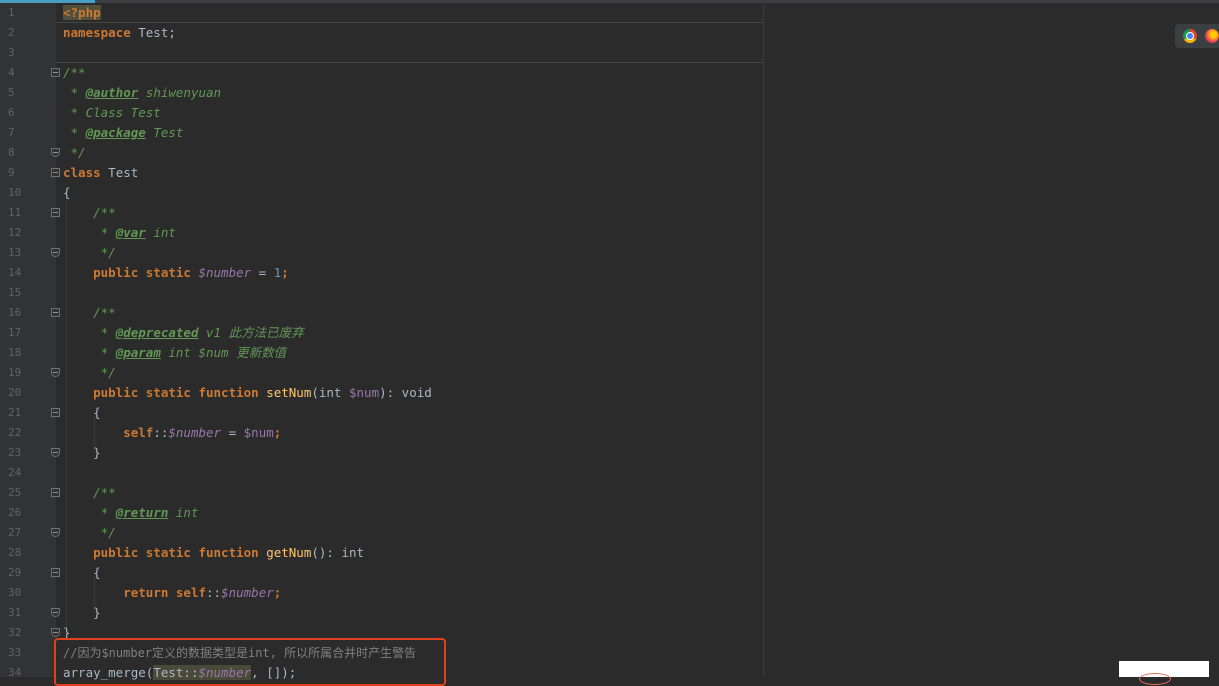  I want to click on variable: $num, so click(258, 432).